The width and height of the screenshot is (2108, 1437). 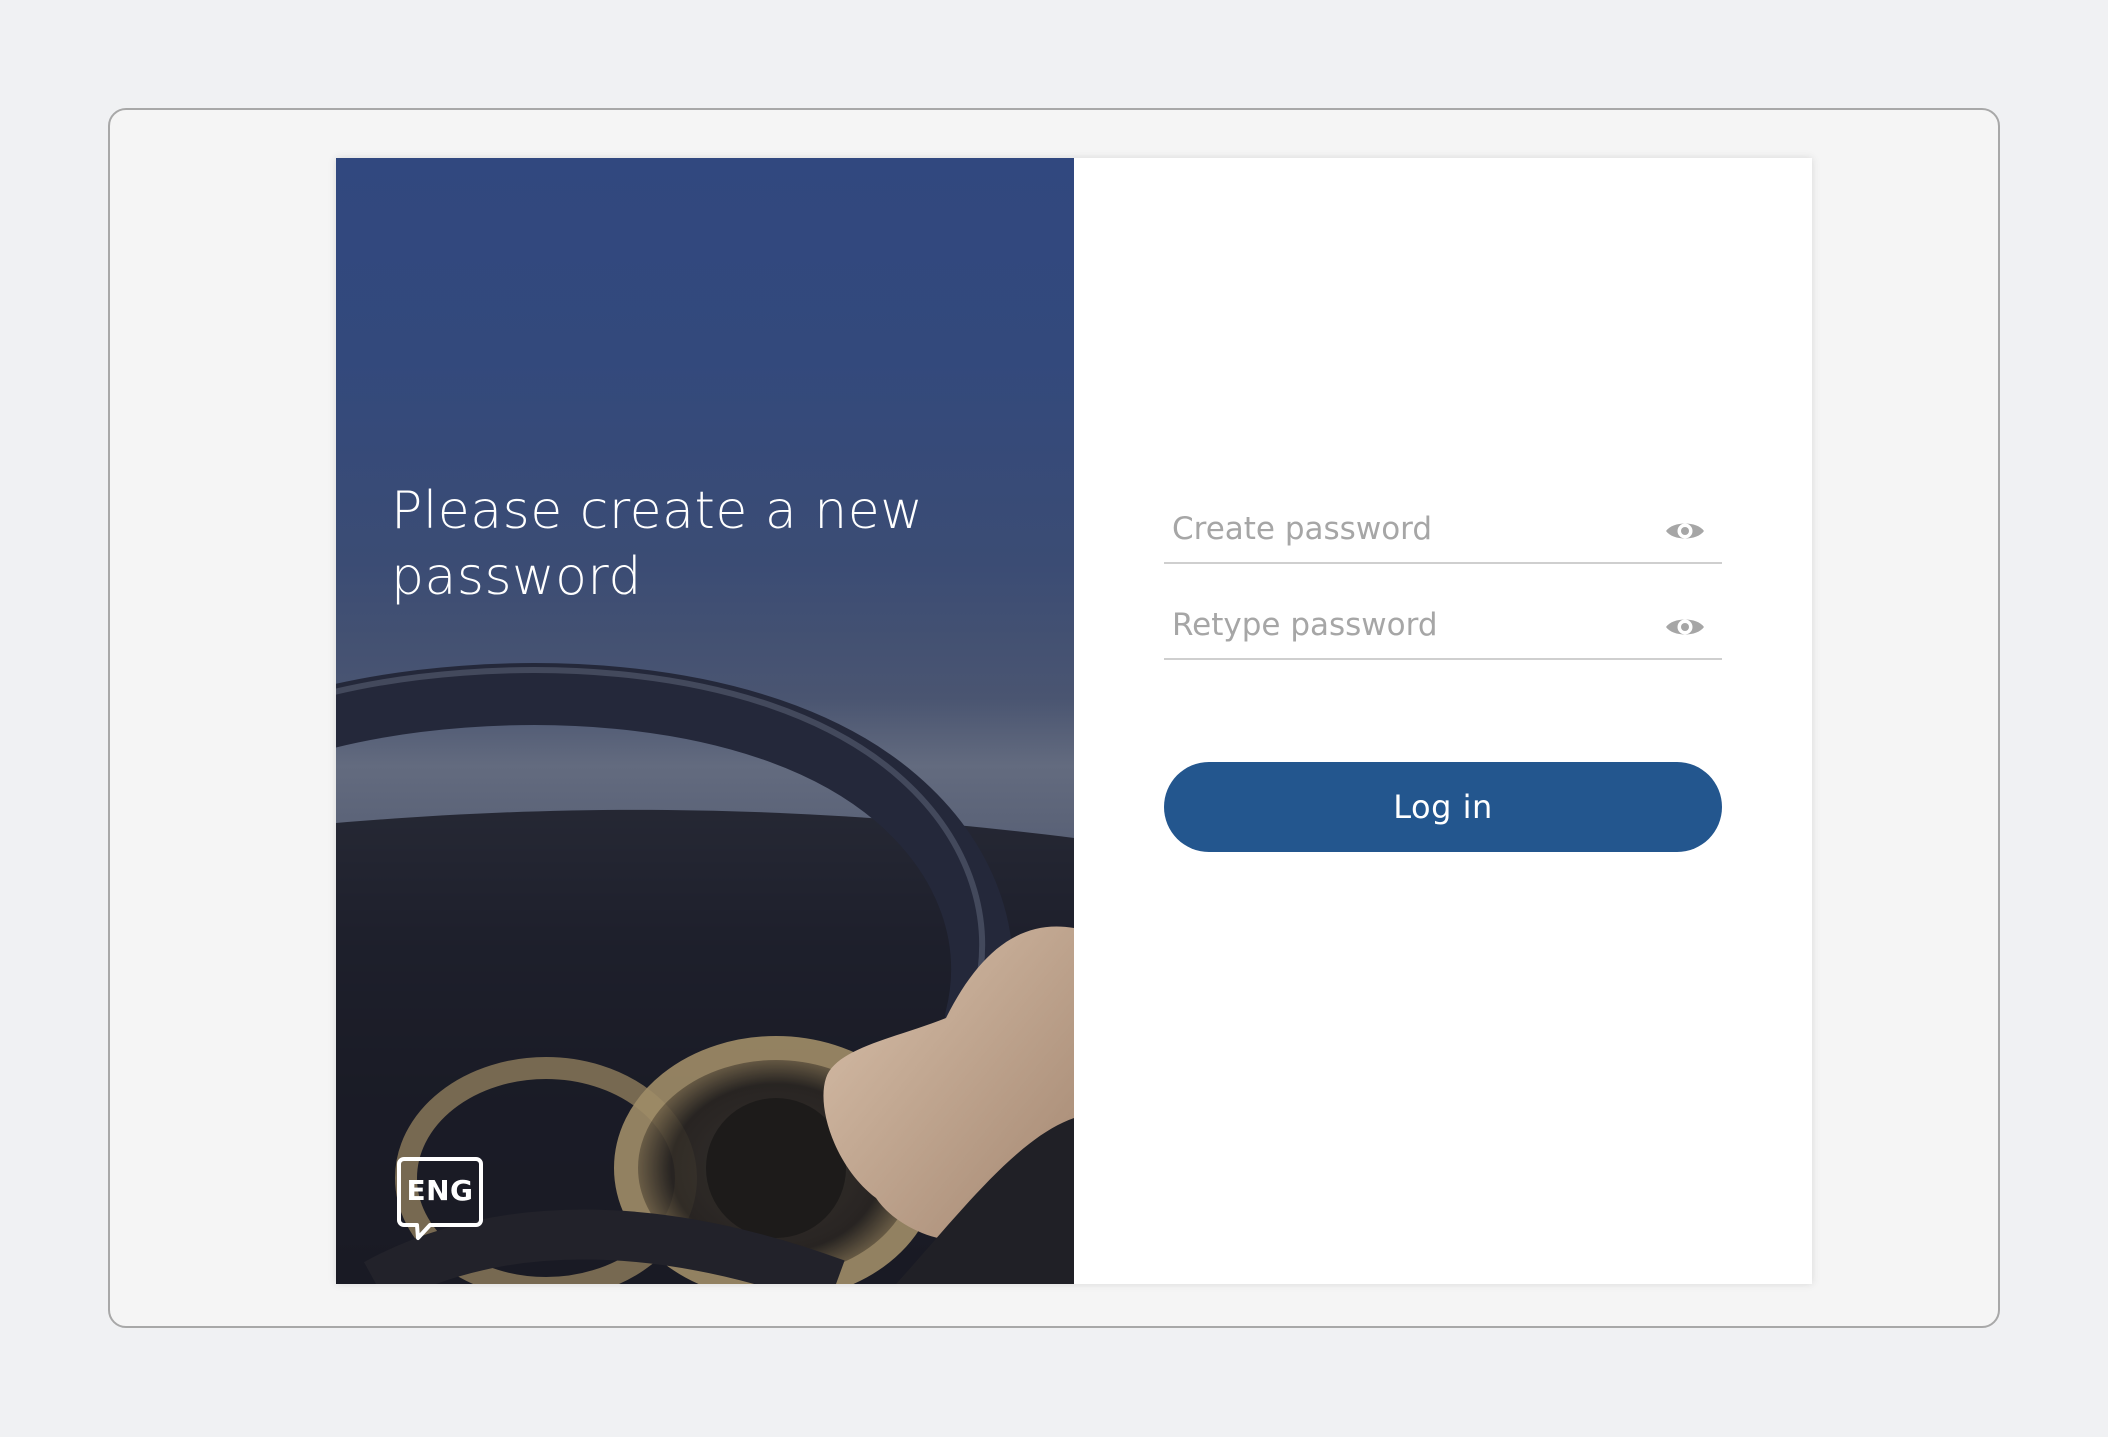 I want to click on language-button: ENG, so click(x=441, y=1199).